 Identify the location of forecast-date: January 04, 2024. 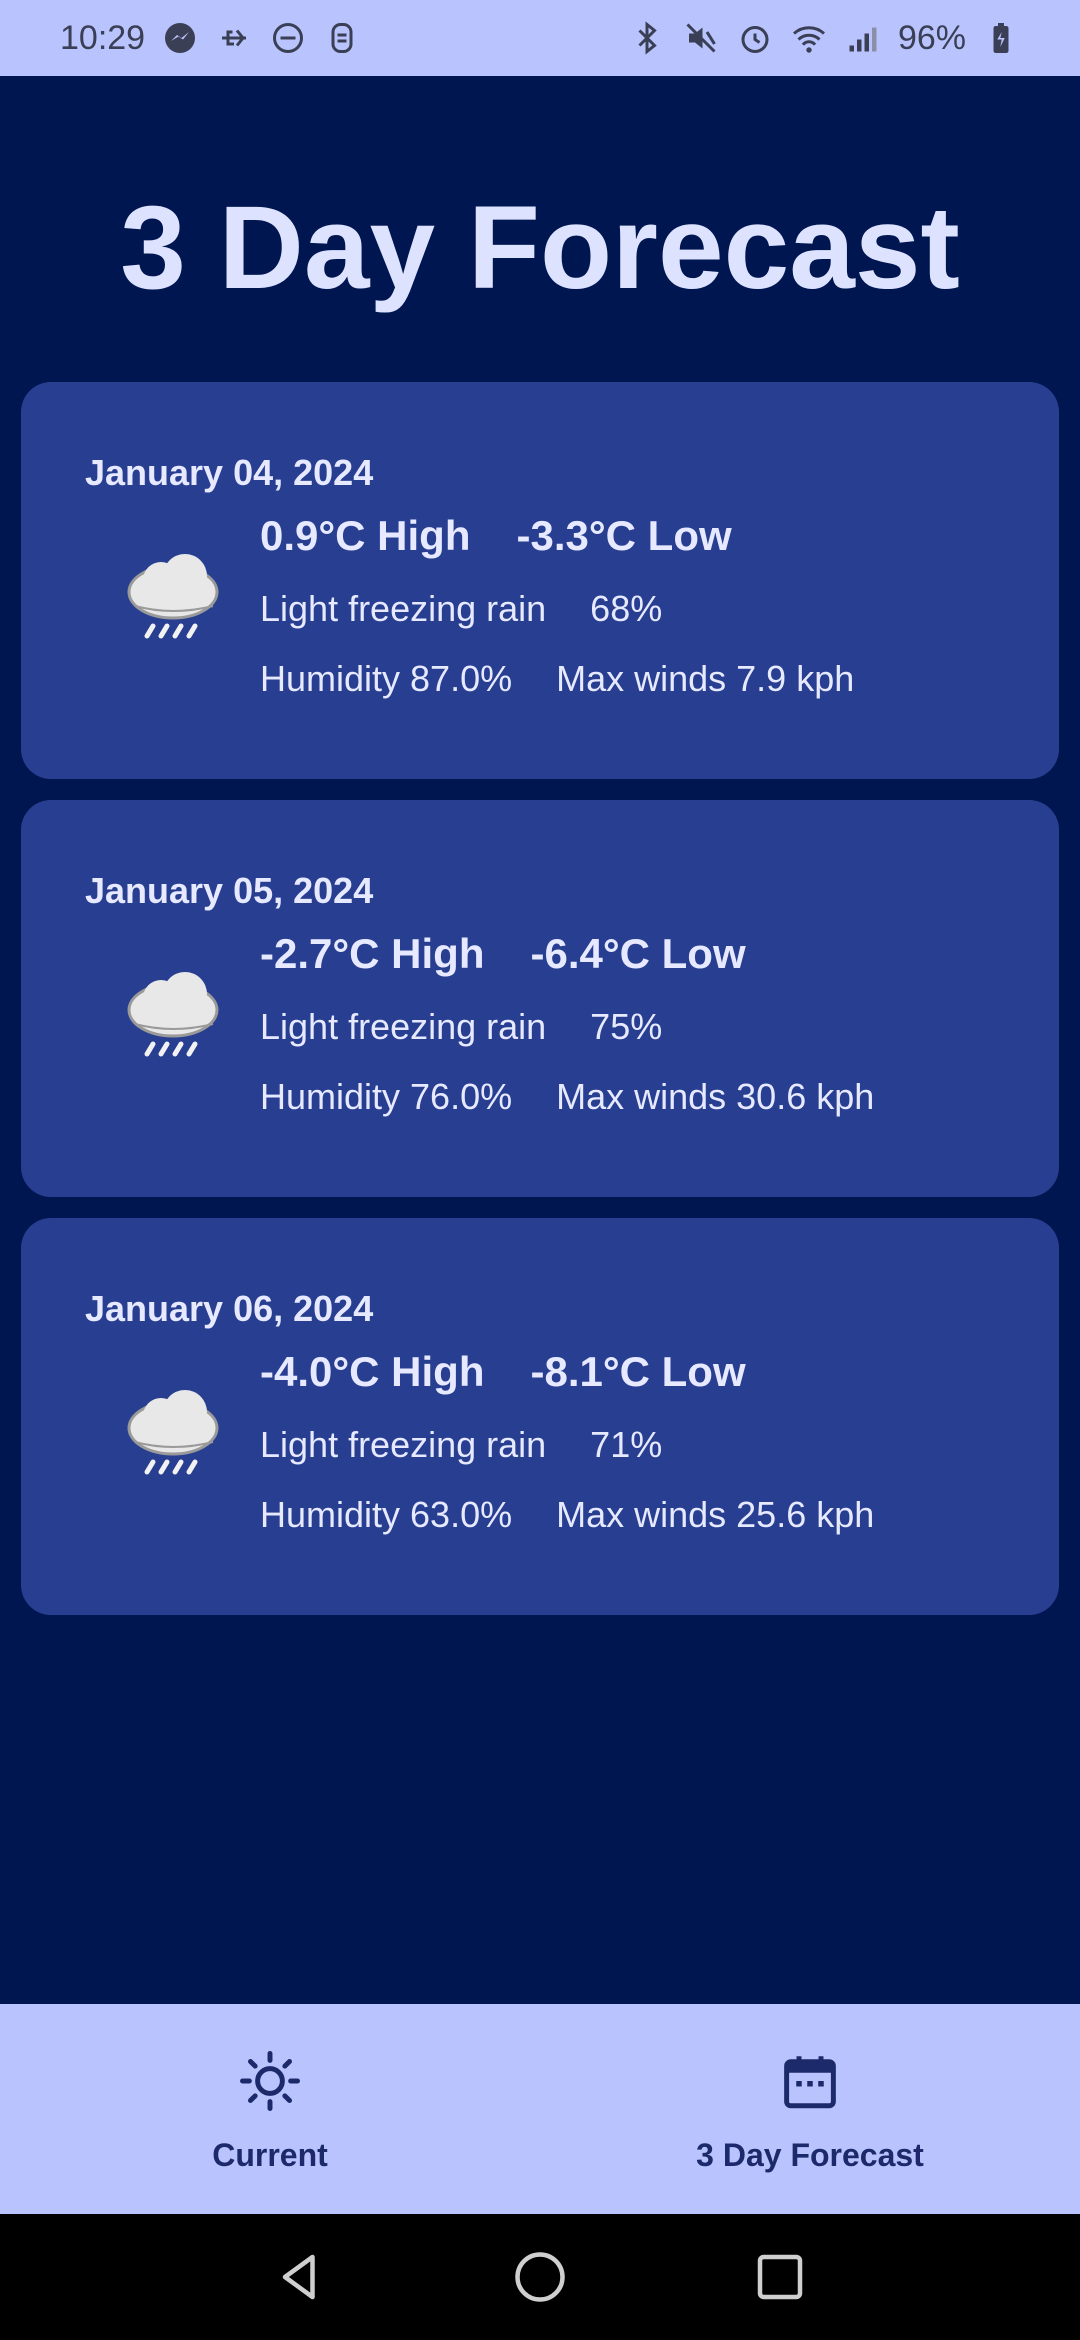
(229, 472).